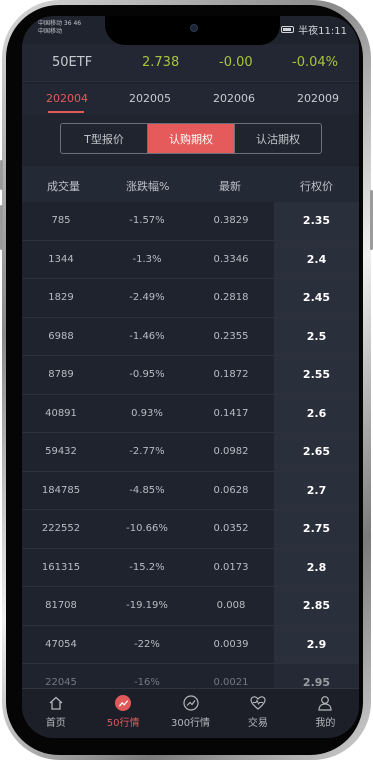 Image resolution: width=373 pixels, height=761 pixels. I want to click on header-change-pct: 涨跌幅%, so click(147, 186).